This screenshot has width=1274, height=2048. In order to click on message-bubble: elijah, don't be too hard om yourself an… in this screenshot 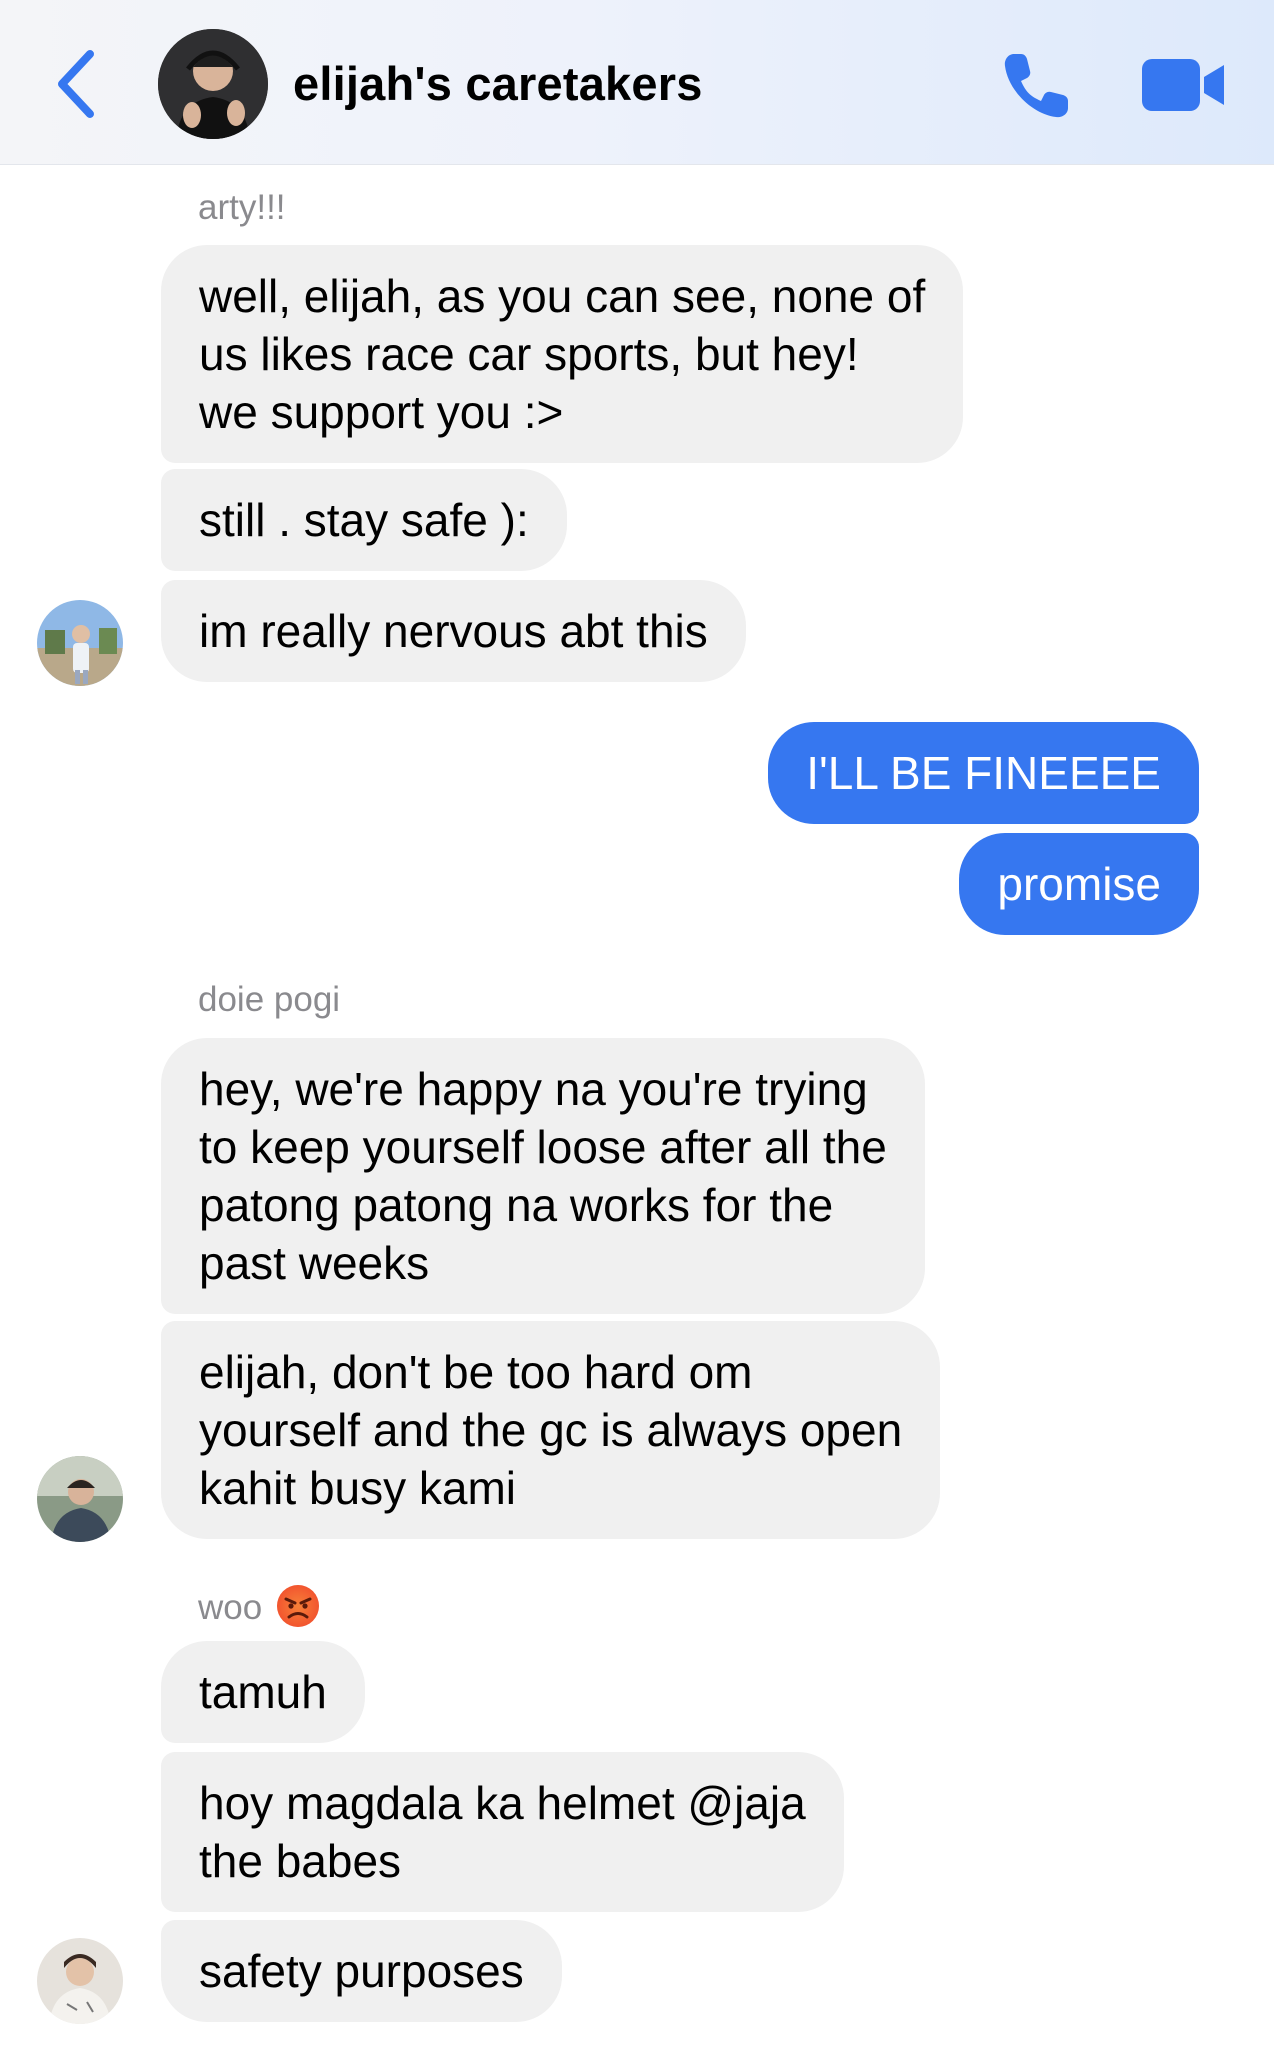, I will do `click(551, 1430)`.